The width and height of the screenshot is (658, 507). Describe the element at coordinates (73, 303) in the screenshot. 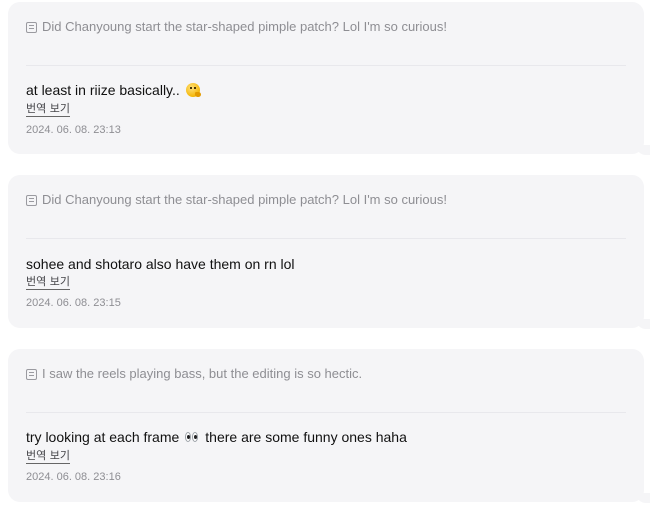

I see `timestamp: 2024. 06. 08. 23:15` at that location.